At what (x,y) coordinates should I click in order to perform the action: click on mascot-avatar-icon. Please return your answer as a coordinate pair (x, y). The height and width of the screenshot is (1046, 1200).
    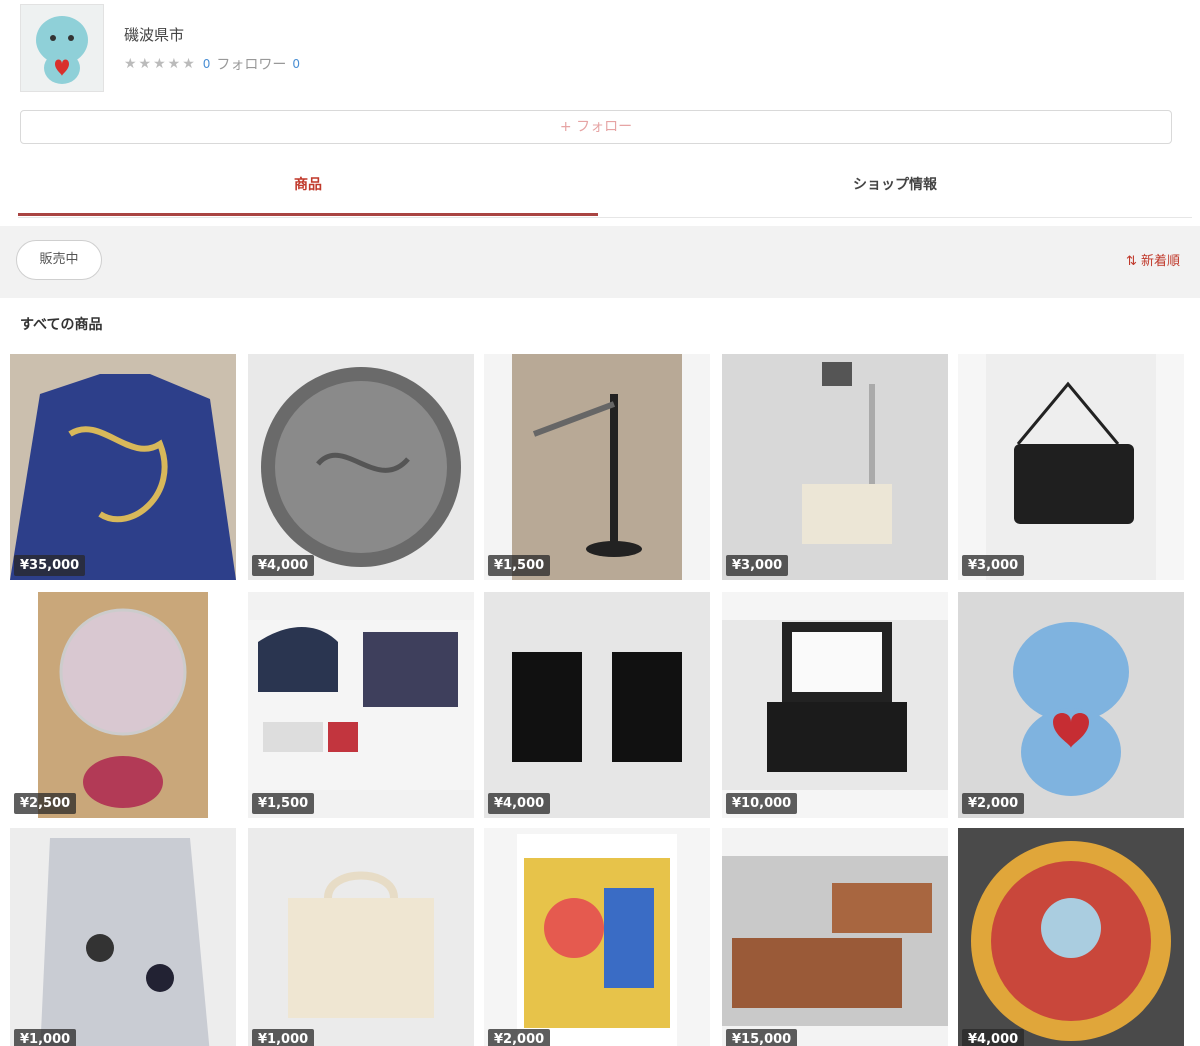
    Looking at the image, I should click on (62, 50).